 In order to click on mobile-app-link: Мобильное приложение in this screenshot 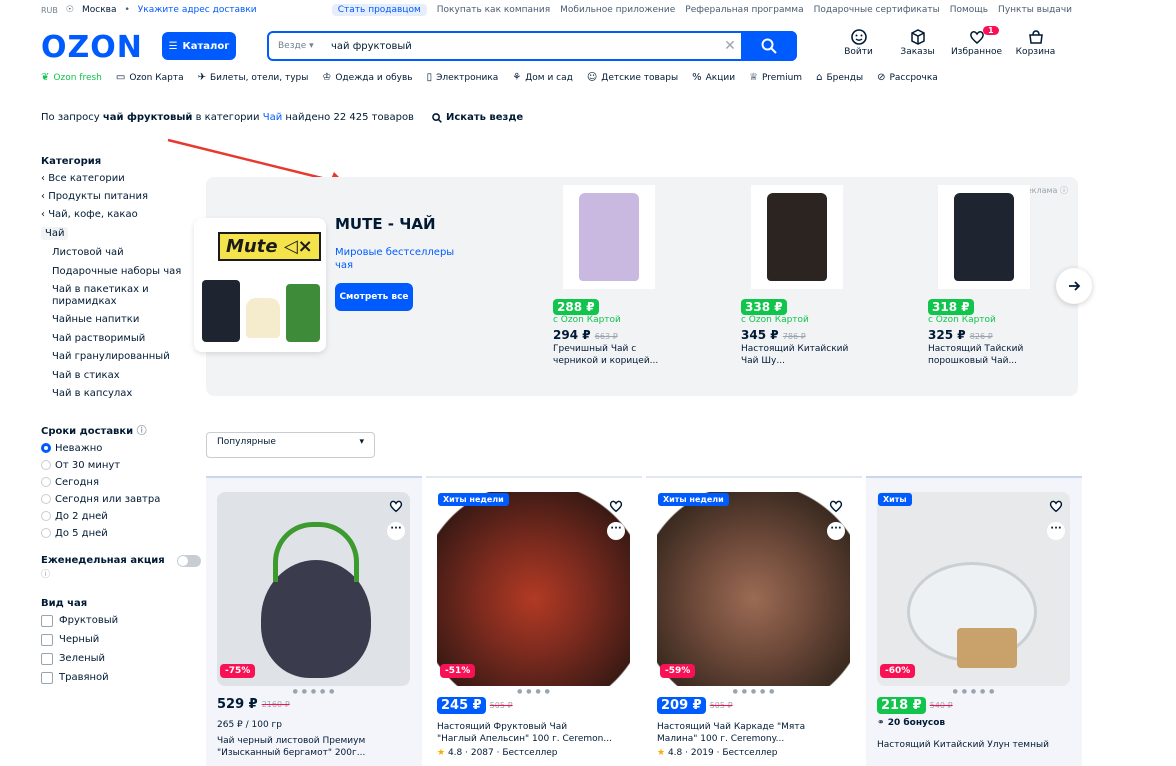, I will do `click(617, 10)`.